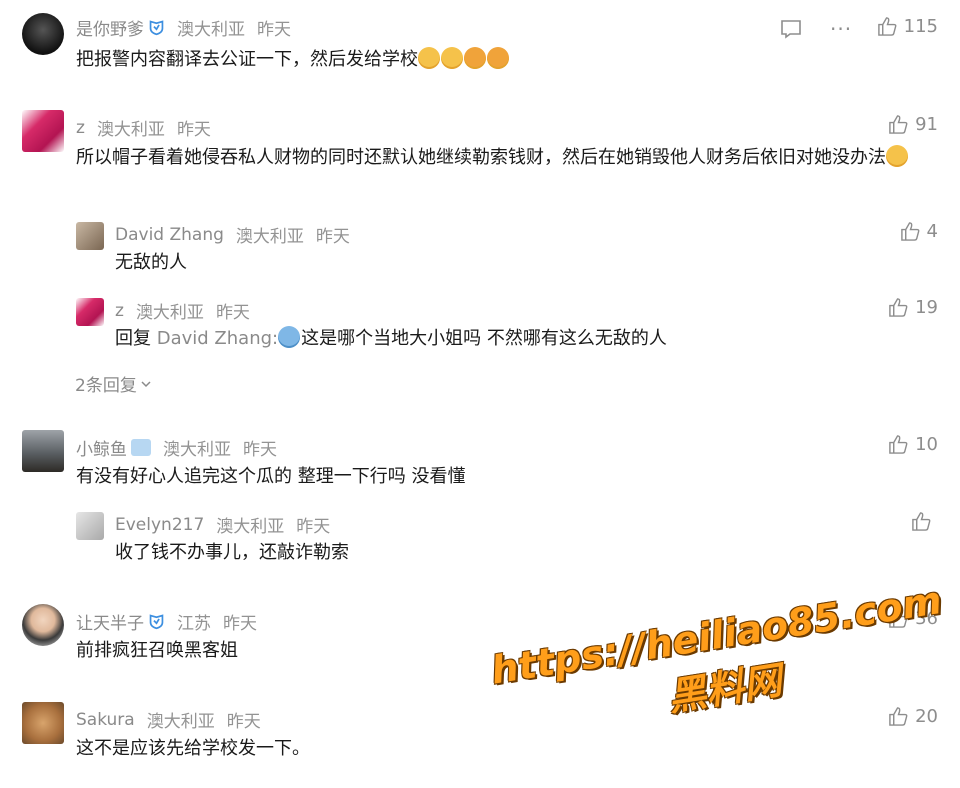 This screenshot has height=788, width=960. Describe the element at coordinates (193, 748) in the screenshot. I see `comment-text: 这不是应该先给学校发一下。` at that location.